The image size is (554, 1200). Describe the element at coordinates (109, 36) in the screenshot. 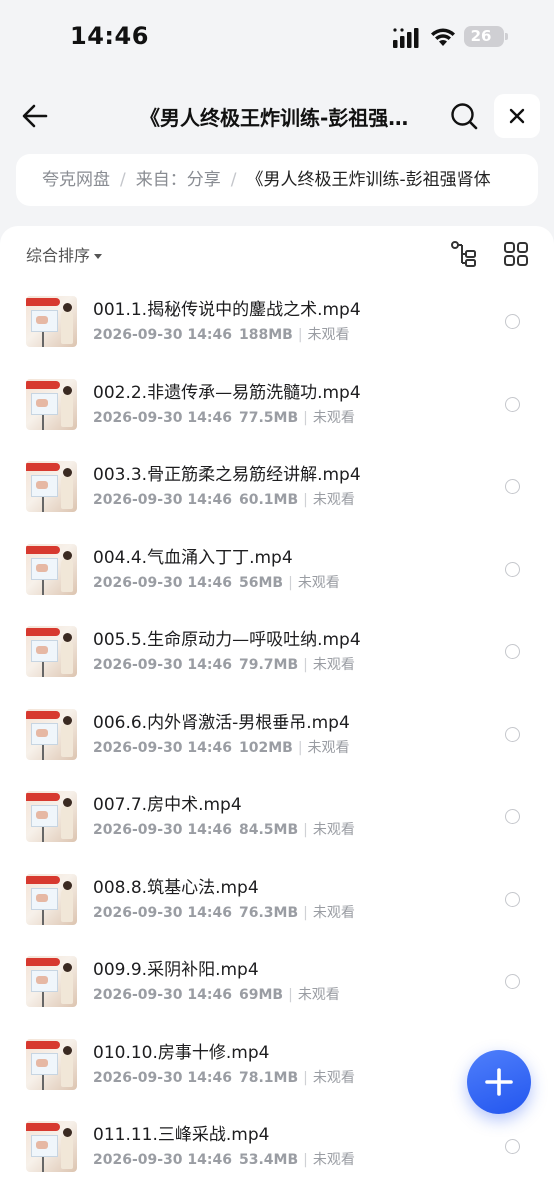

I see `status-time: 14:46` at that location.